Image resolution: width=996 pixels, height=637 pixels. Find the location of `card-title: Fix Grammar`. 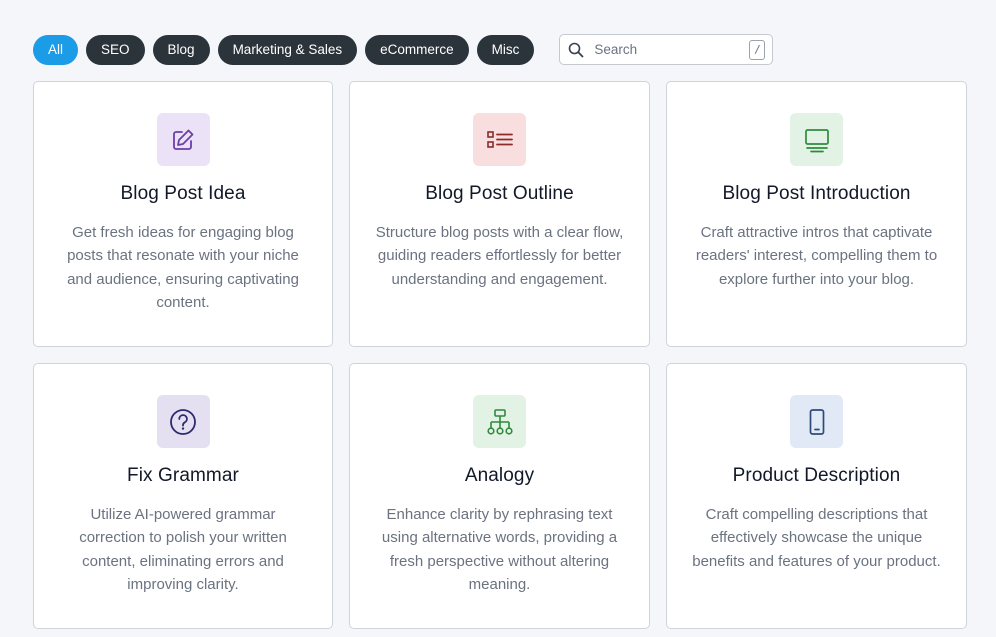

card-title: Fix Grammar is located at coordinates (183, 475).